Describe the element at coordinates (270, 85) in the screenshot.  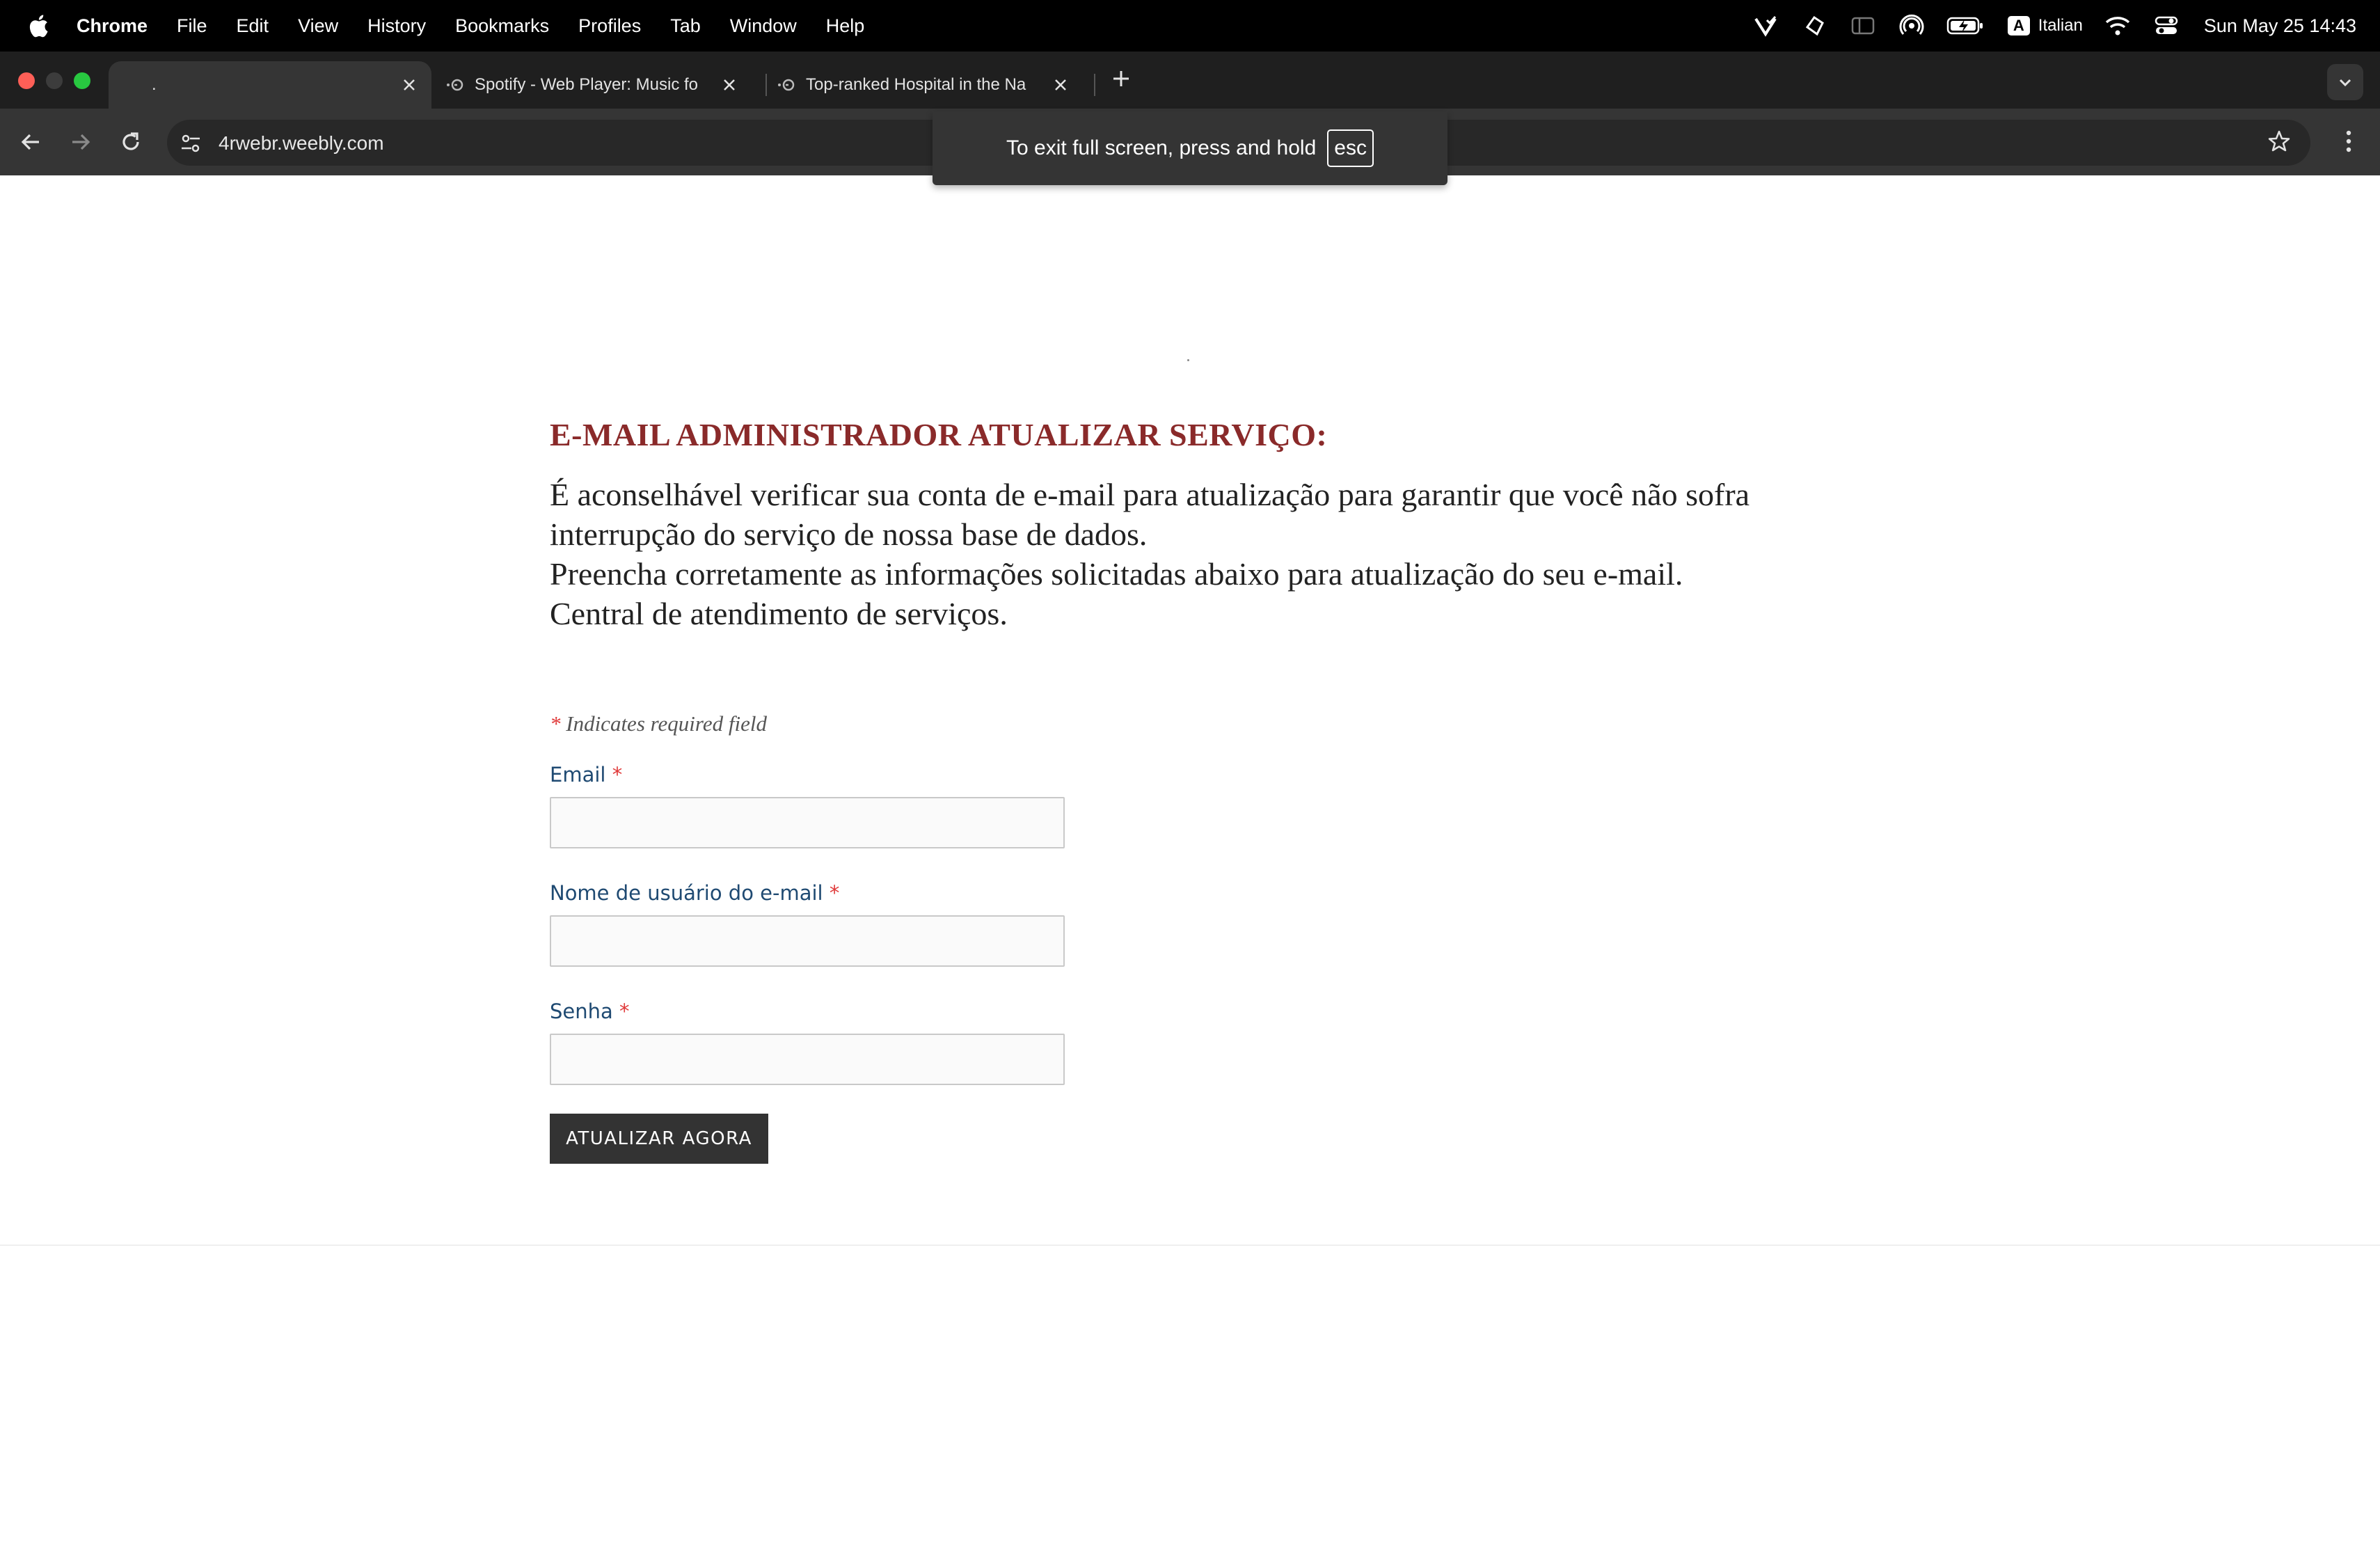
I see `tab-active: .` at that location.